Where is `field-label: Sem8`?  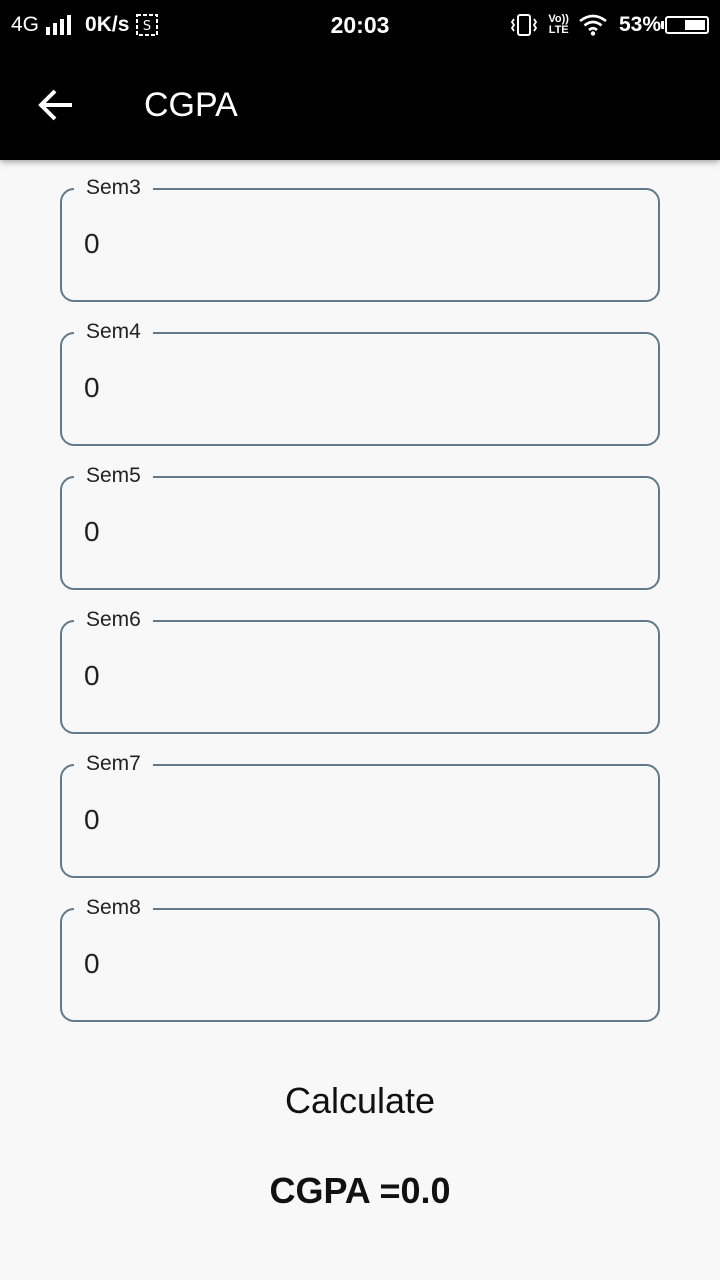
field-label: Sem8 is located at coordinates (113, 908).